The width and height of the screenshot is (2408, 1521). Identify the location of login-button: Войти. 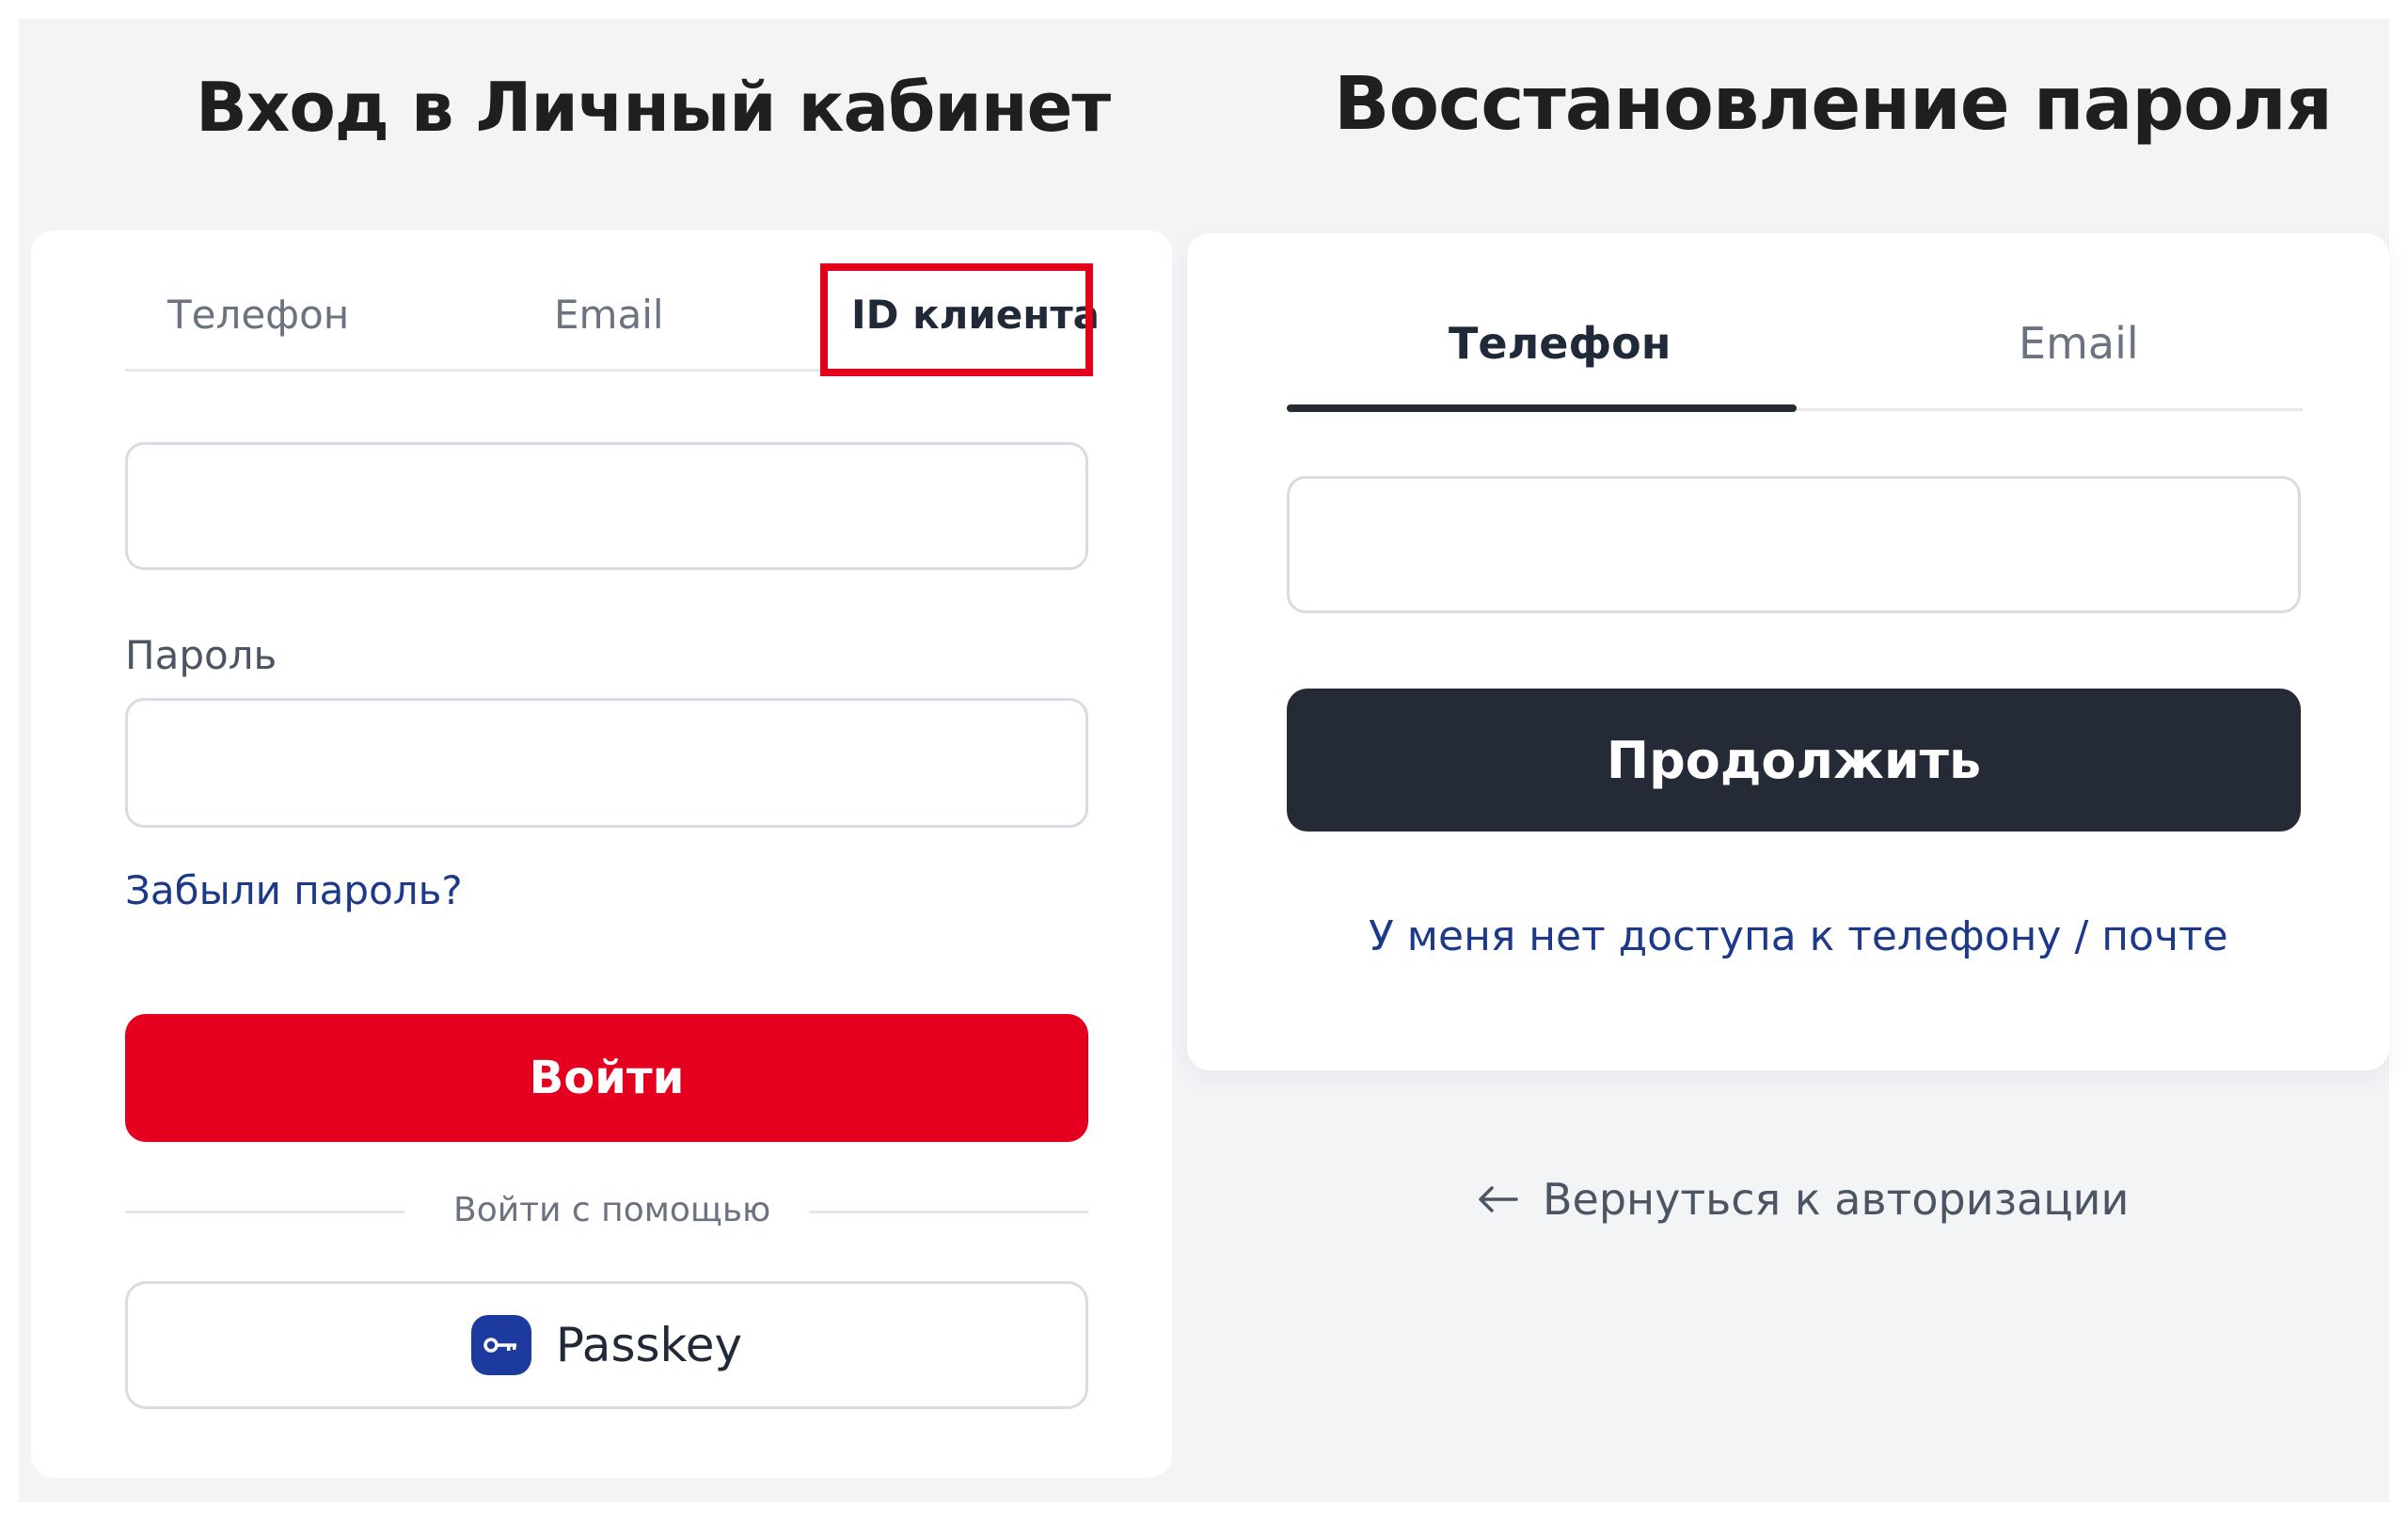
(607, 1078).